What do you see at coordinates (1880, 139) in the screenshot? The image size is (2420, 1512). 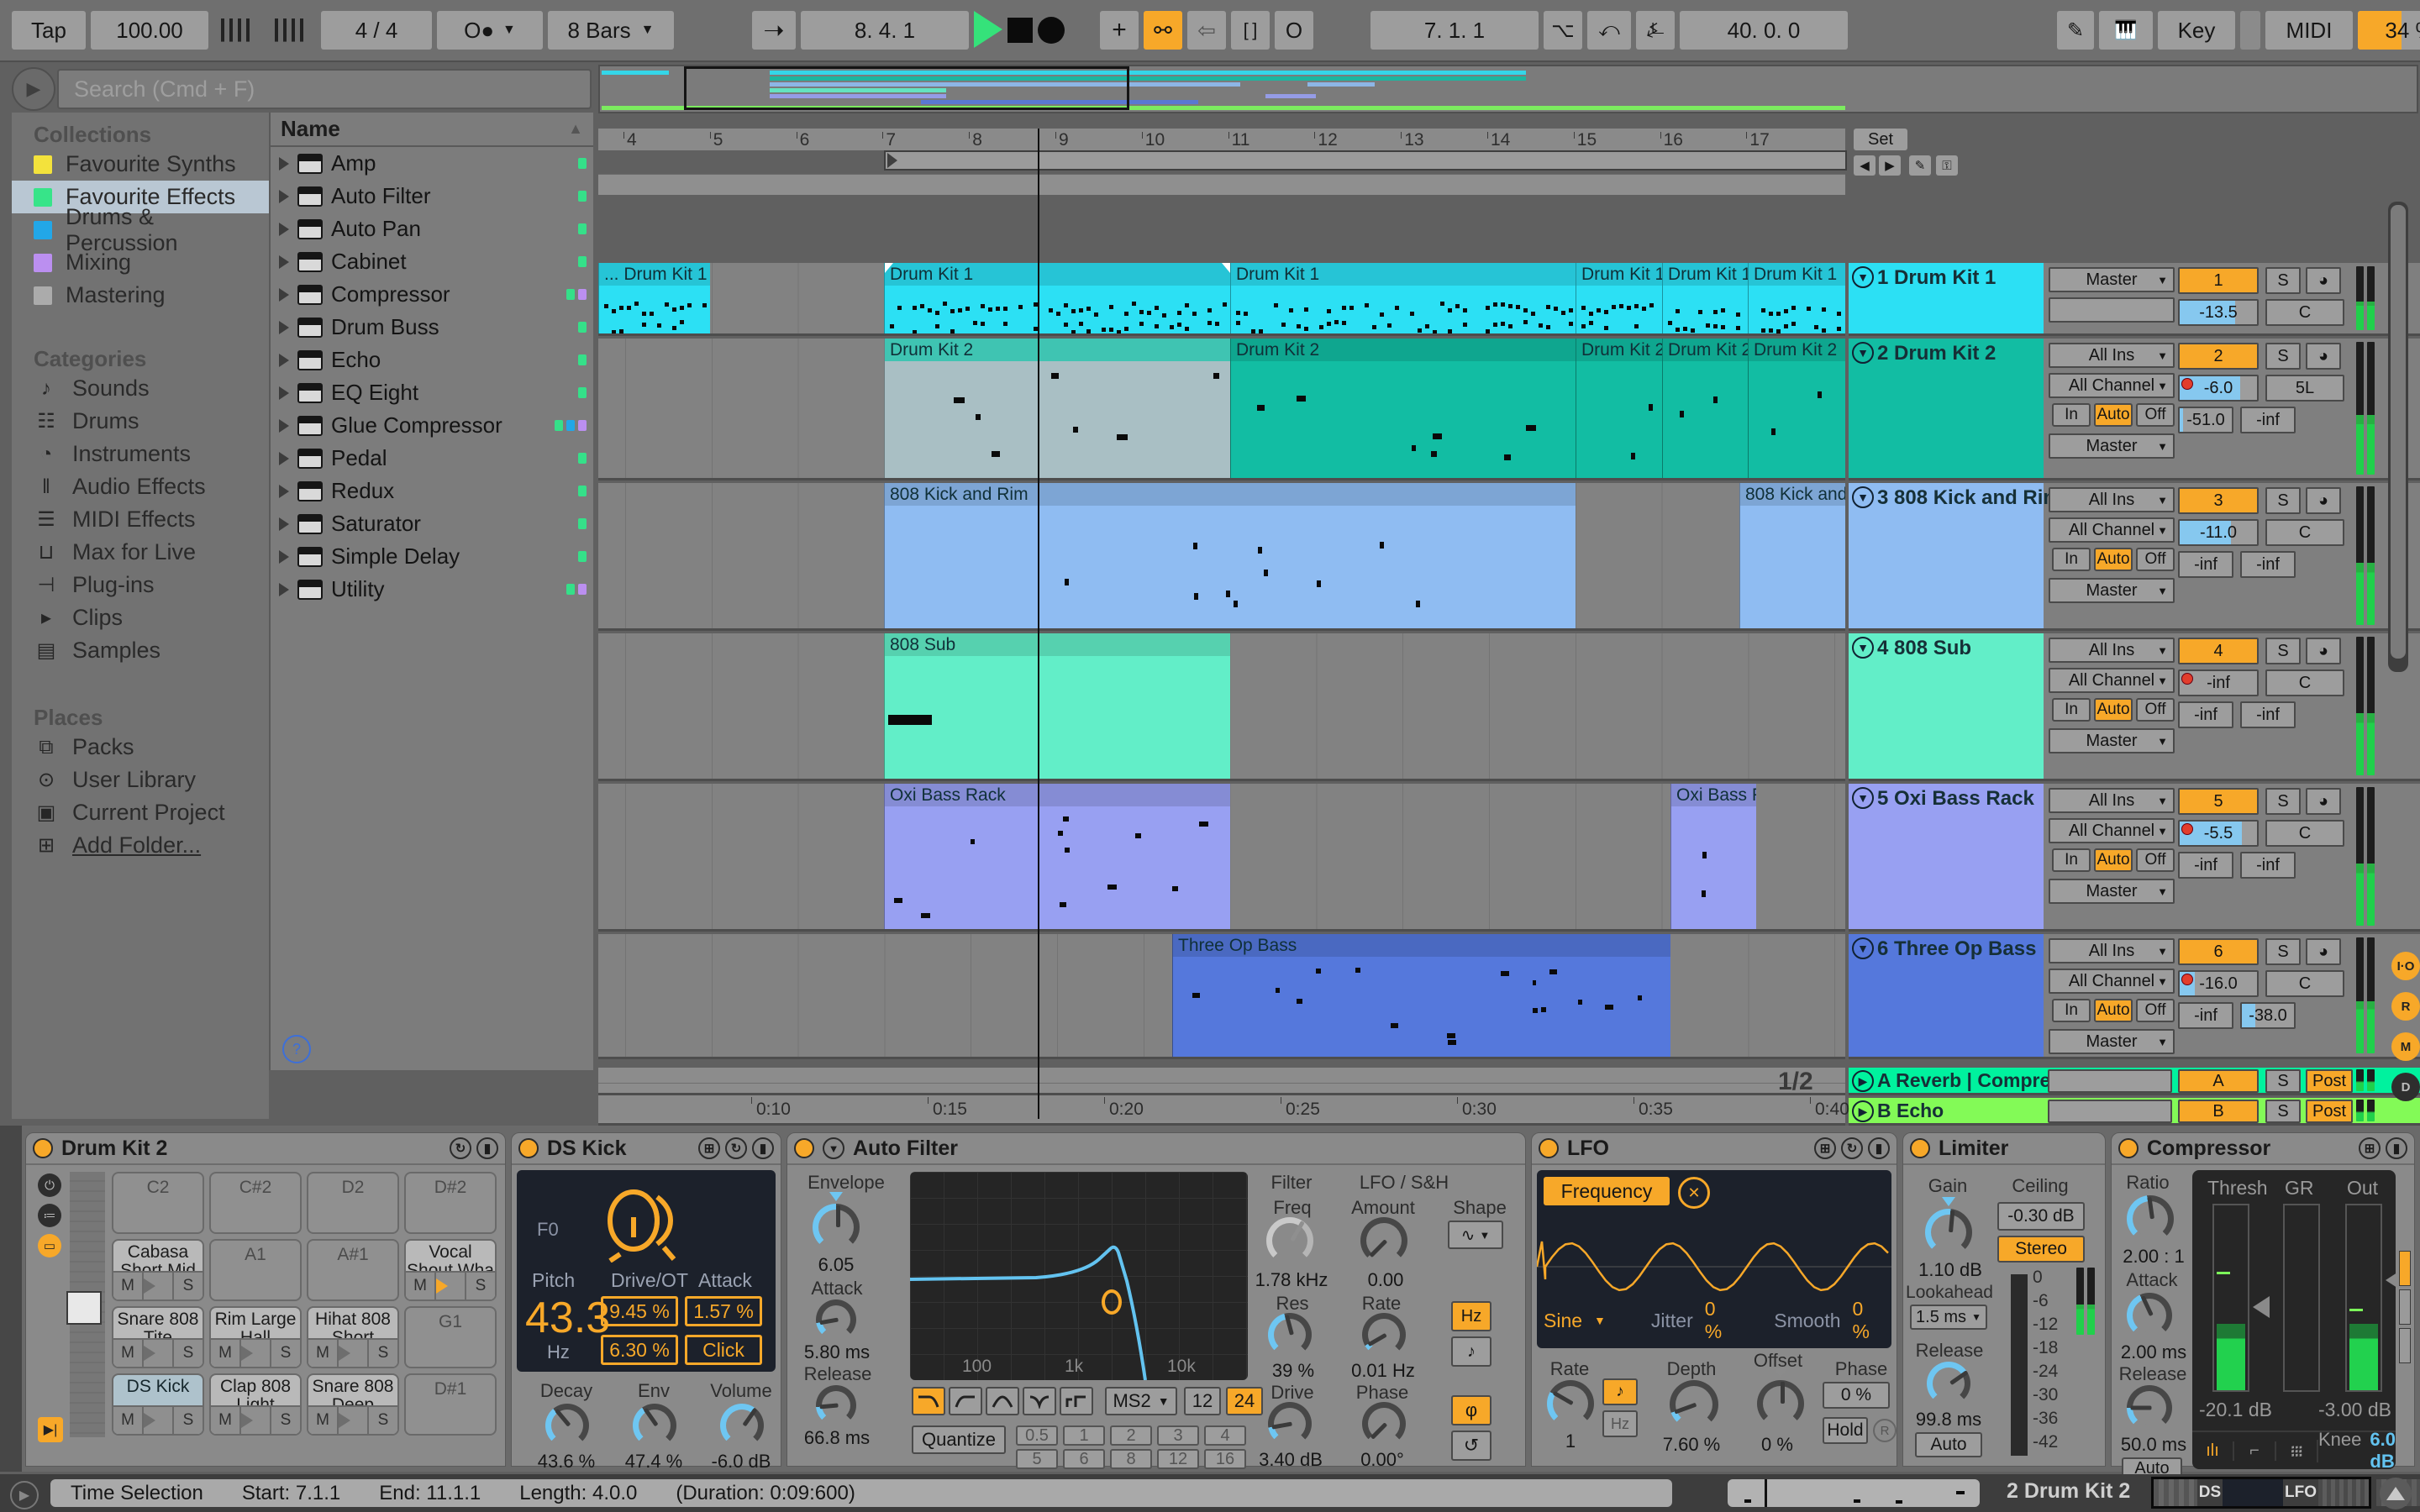 I see `set-locator-button: Set` at bounding box center [1880, 139].